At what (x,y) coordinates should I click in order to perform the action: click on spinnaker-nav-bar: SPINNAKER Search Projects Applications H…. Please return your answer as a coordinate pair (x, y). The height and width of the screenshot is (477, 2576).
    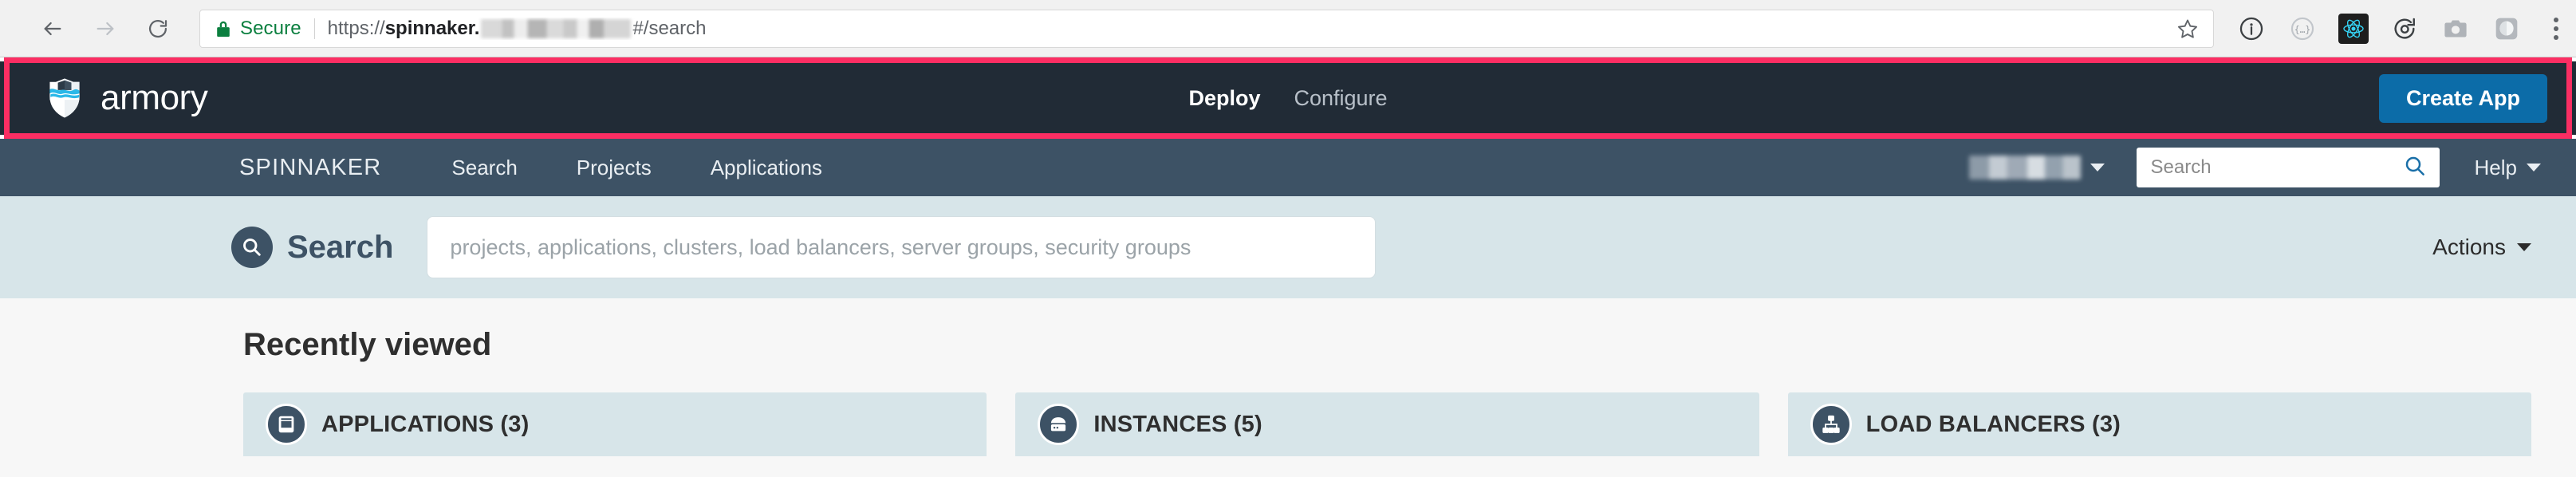
    Looking at the image, I should click on (1288, 168).